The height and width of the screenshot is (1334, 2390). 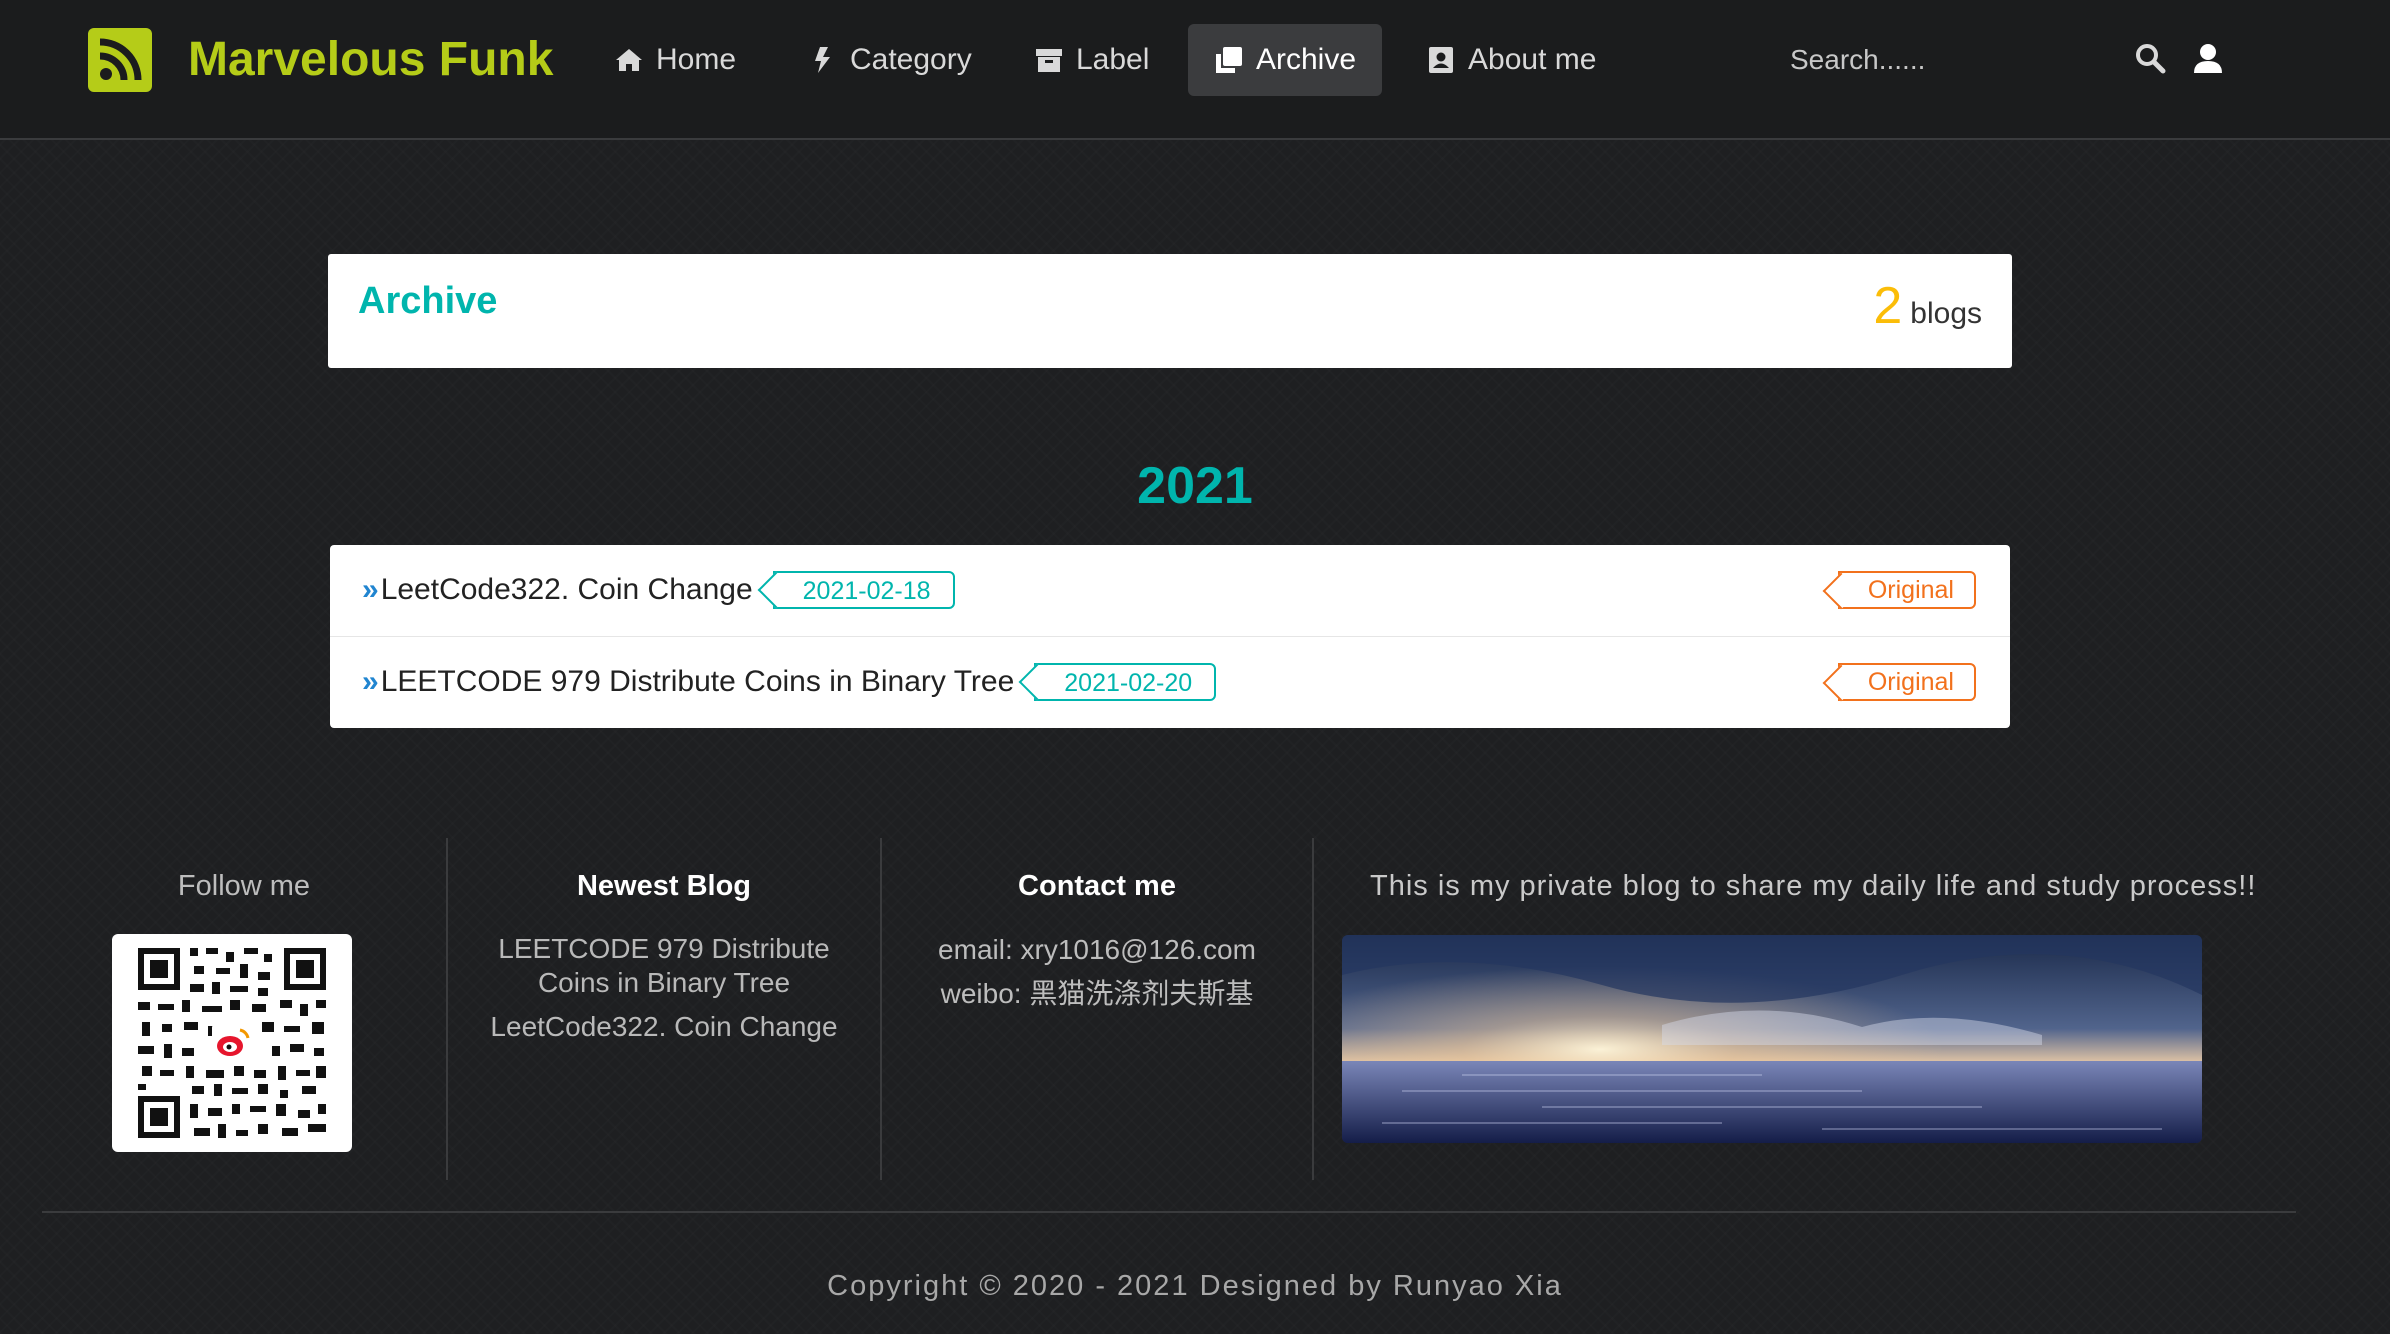 I want to click on year-heading: 2021, so click(x=1195, y=486).